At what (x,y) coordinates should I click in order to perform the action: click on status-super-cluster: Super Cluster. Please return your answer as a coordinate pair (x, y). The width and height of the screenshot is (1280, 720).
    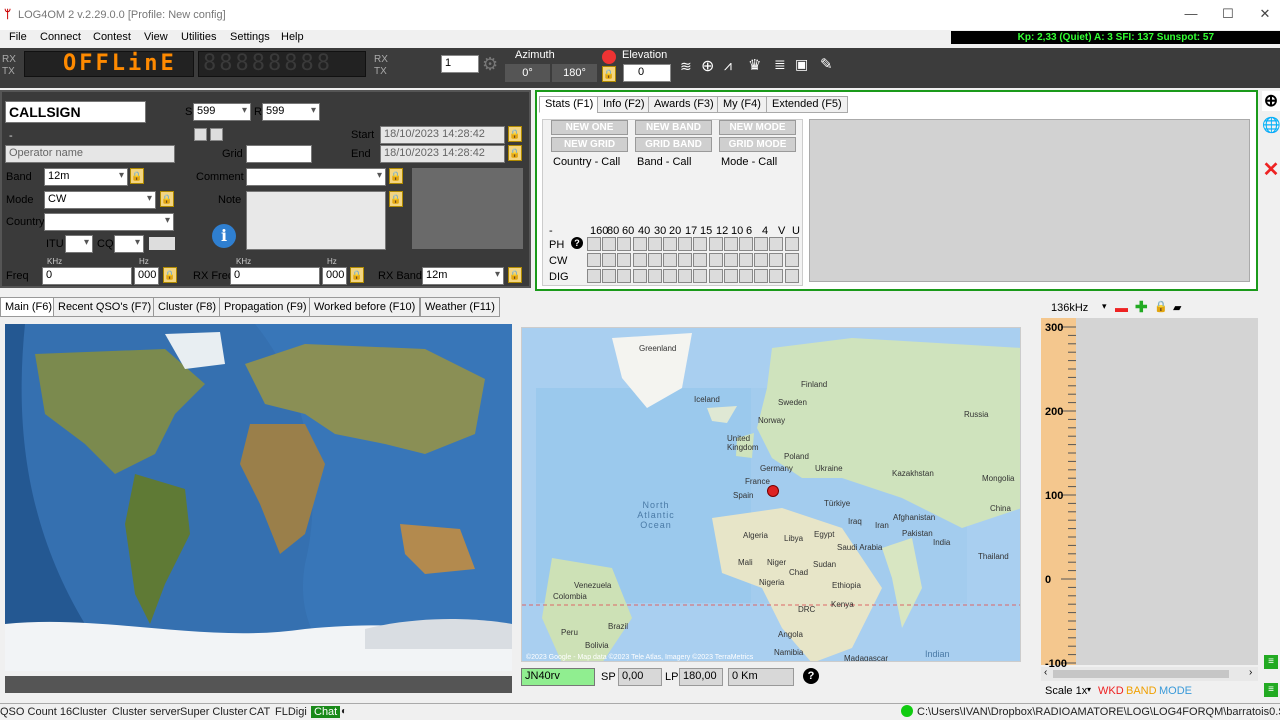
    Looking at the image, I should click on (213, 712).